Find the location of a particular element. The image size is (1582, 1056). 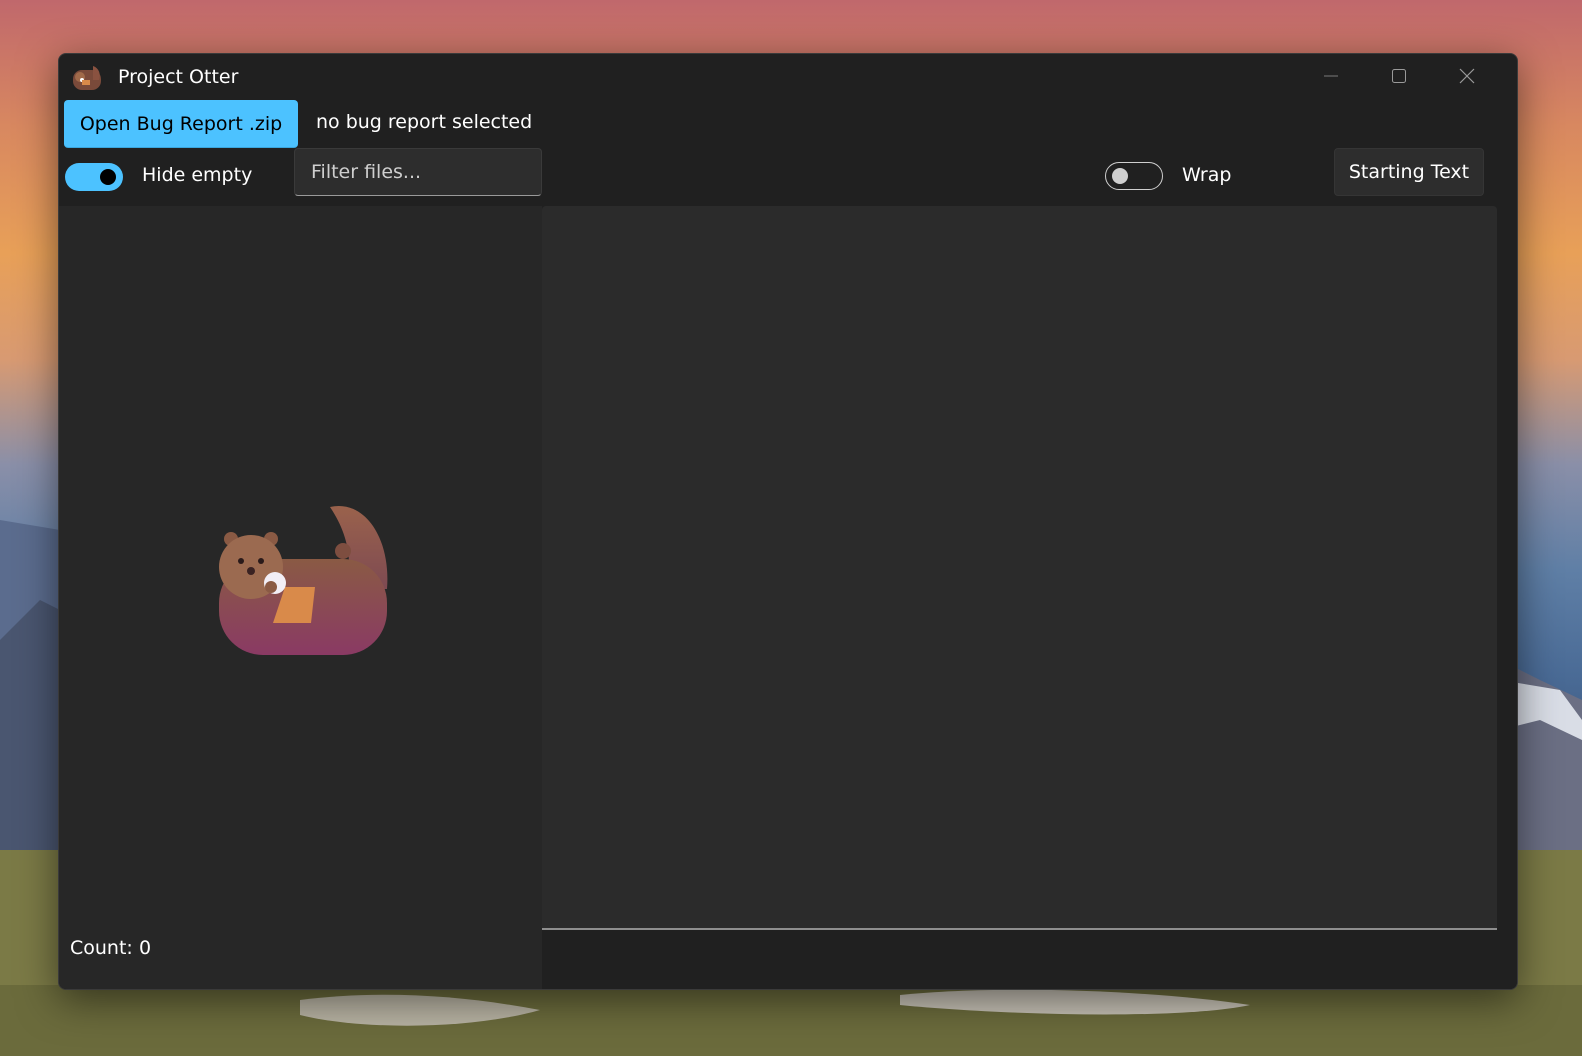

filter-files-input is located at coordinates (418, 172).